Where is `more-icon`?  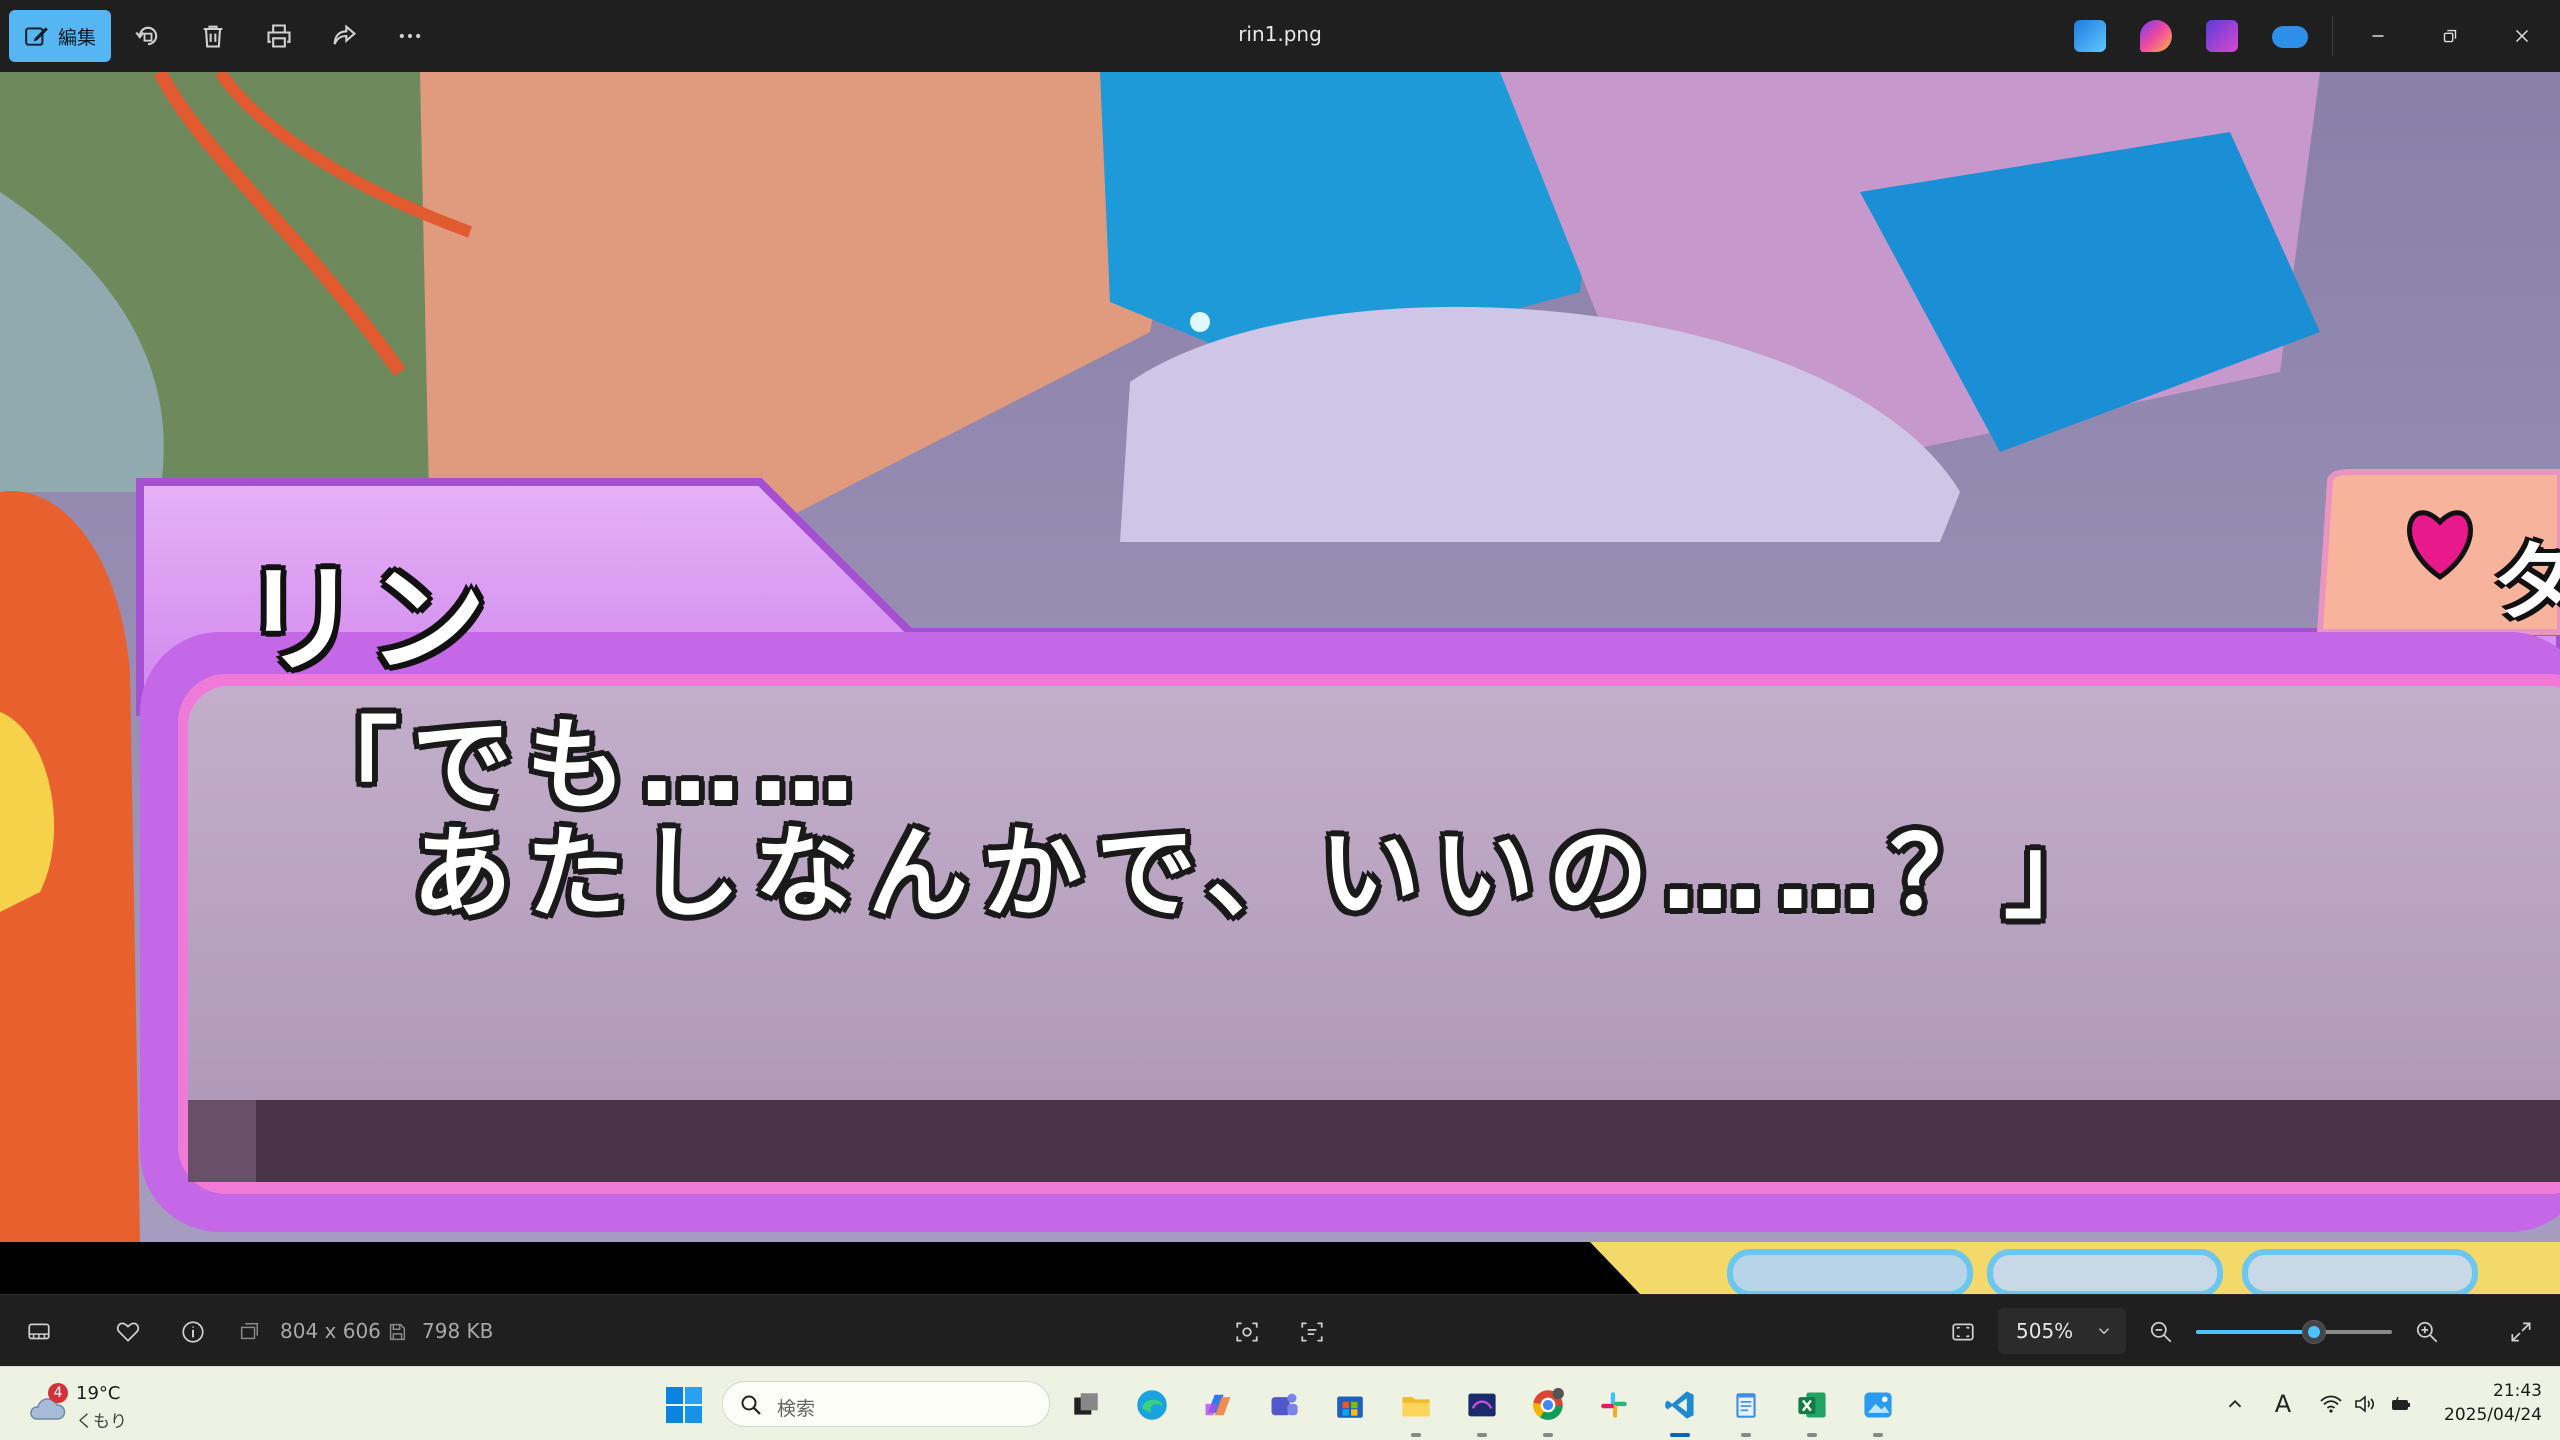 more-icon is located at coordinates (410, 36).